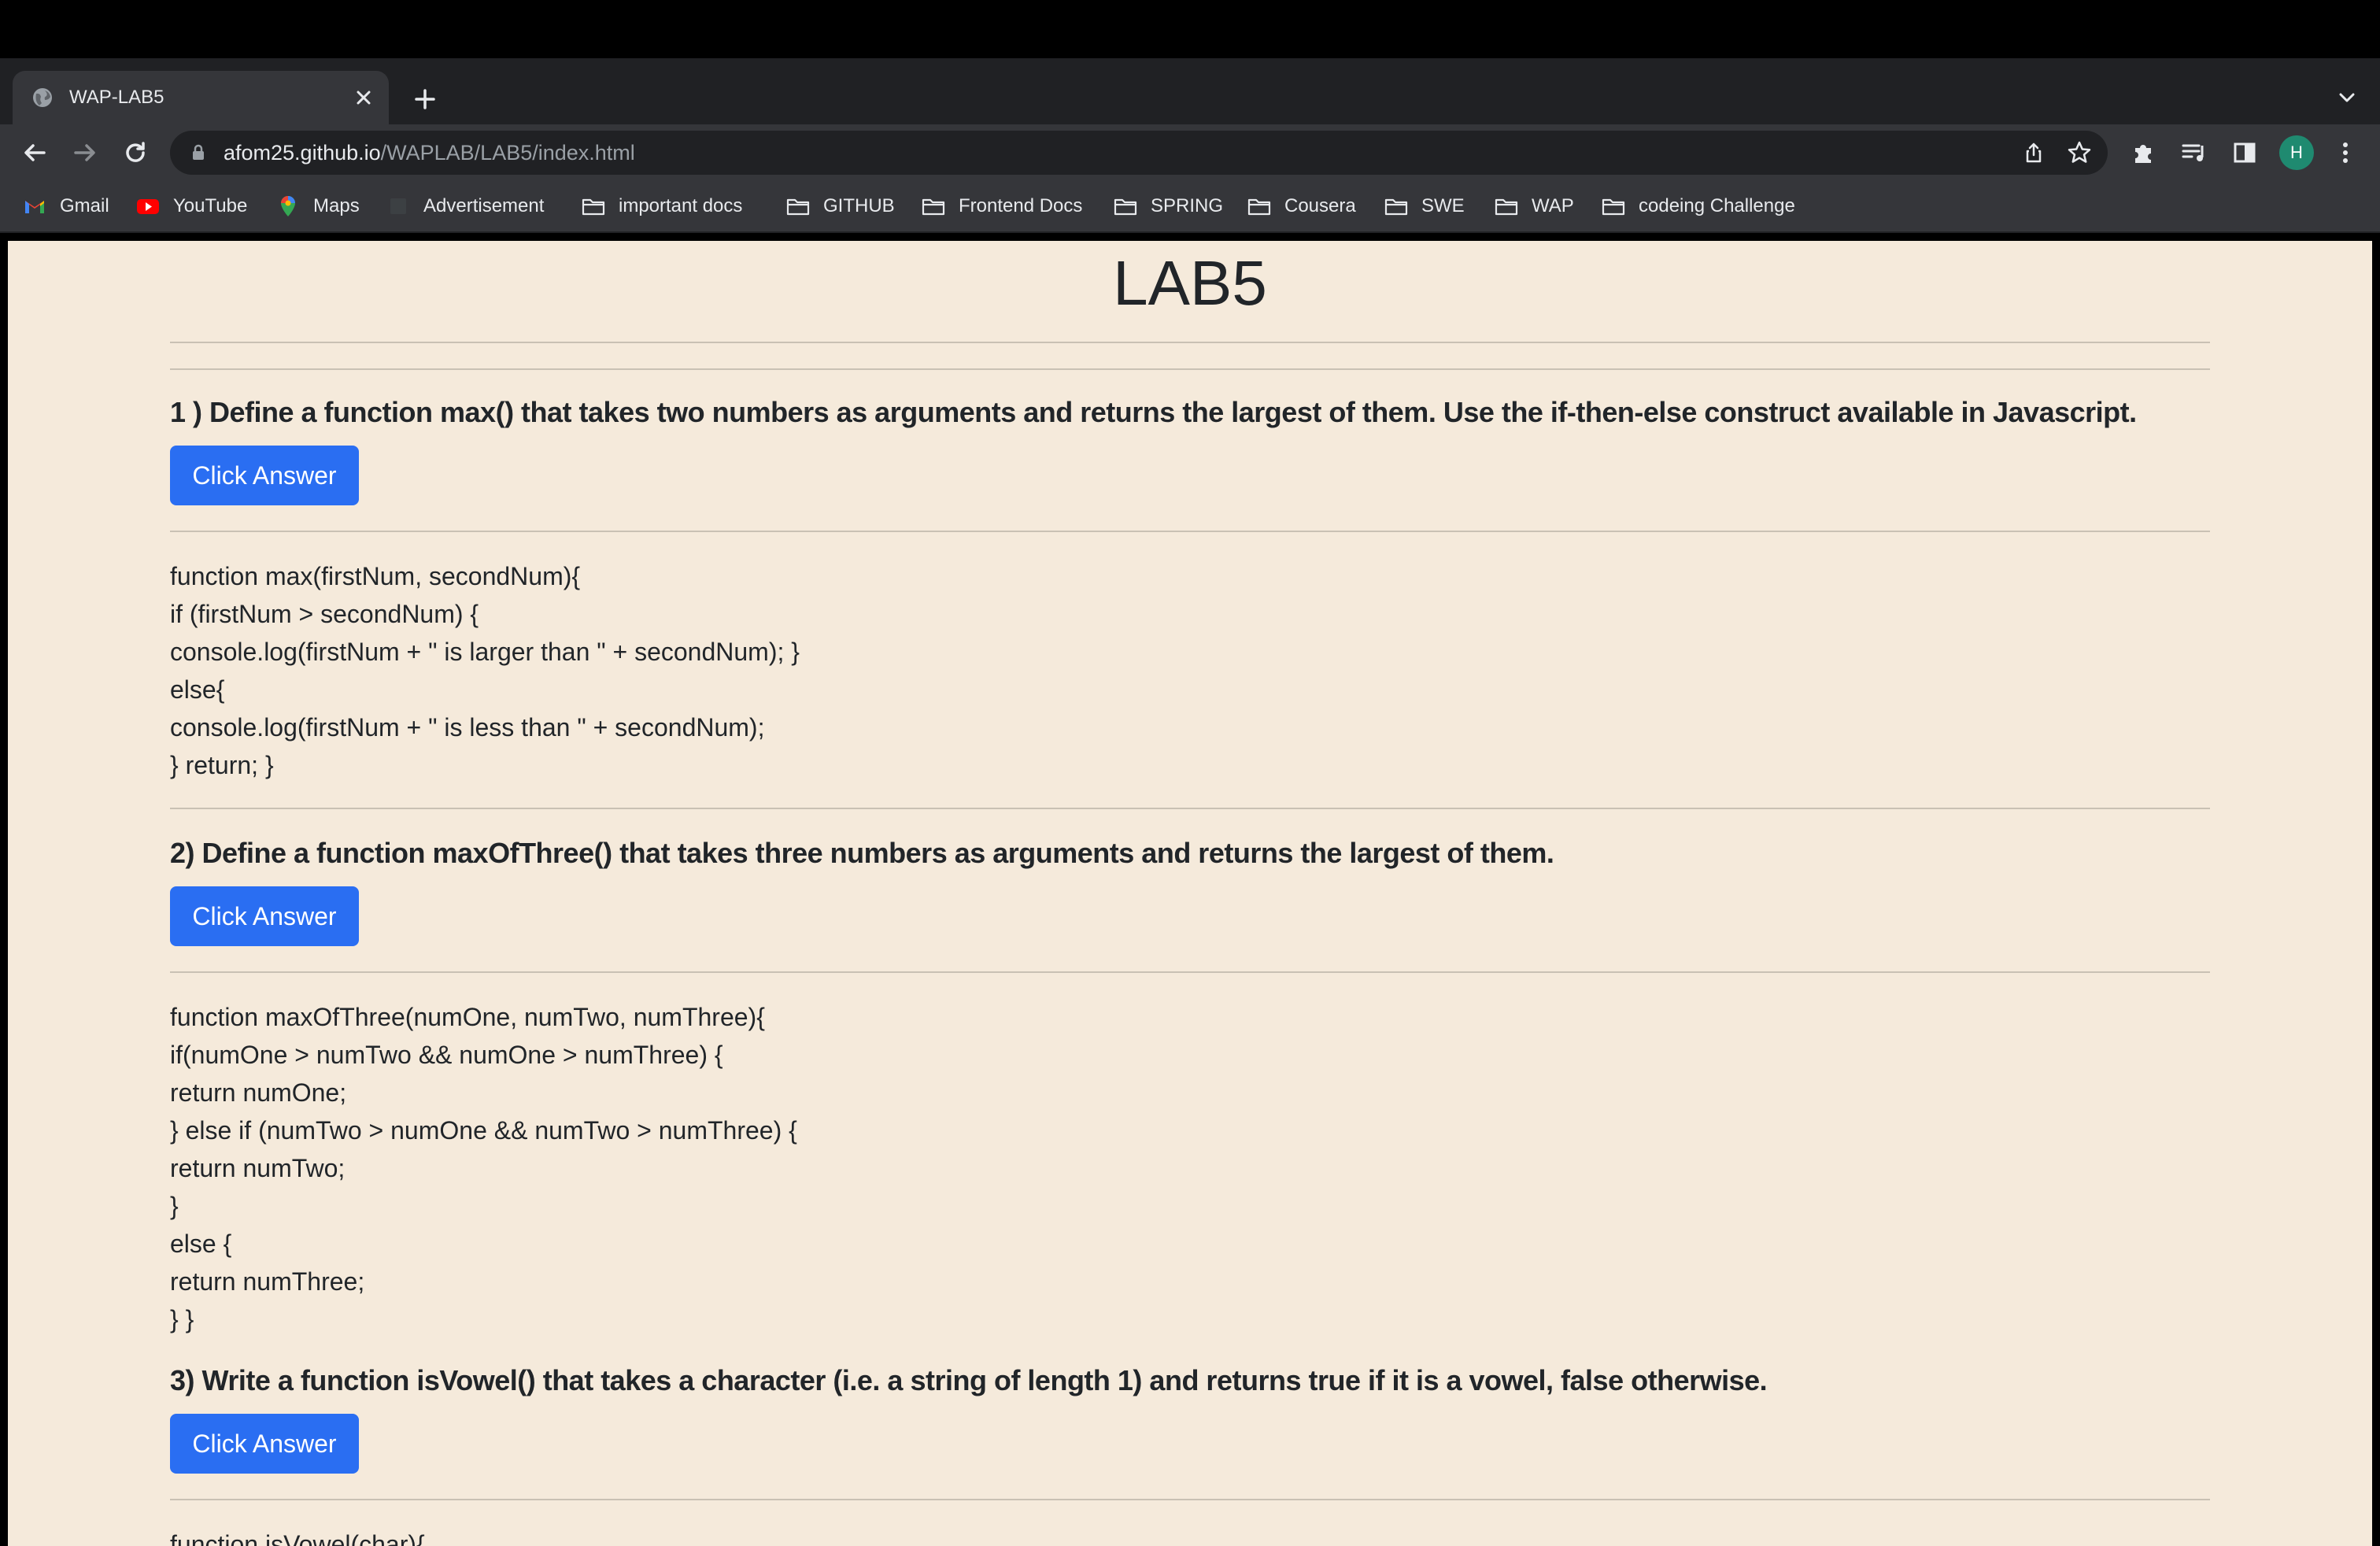  I want to click on code-line: return numTwo;, so click(258, 1168).